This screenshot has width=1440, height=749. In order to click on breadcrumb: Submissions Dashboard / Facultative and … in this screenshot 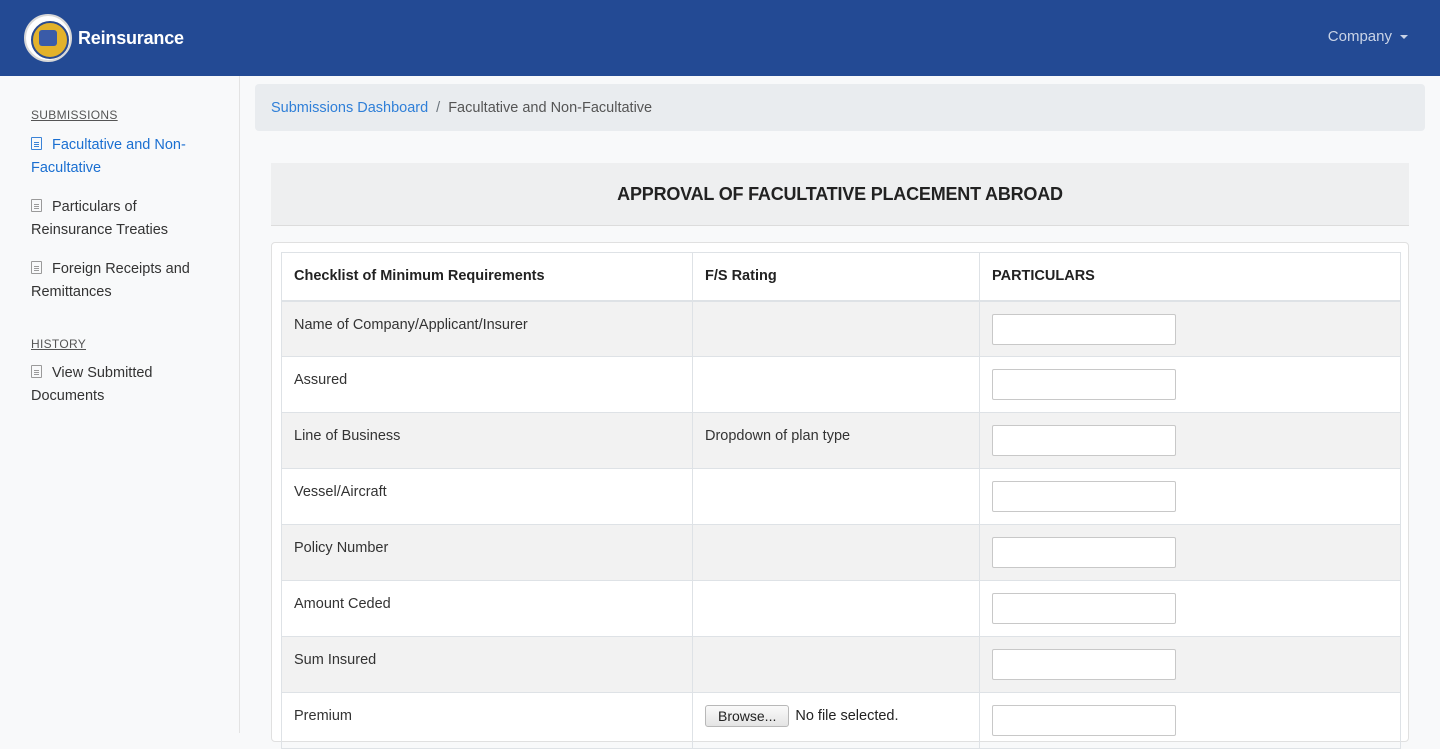, I will do `click(840, 107)`.